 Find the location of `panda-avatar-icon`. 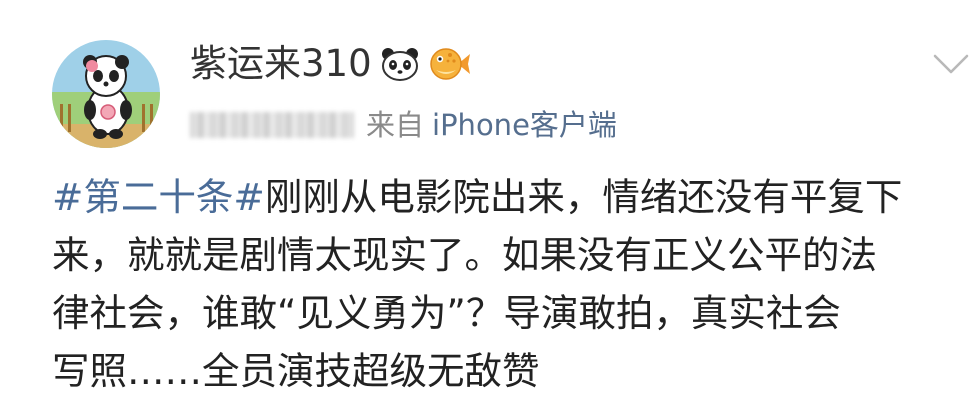

panda-avatar-icon is located at coordinates (106, 94).